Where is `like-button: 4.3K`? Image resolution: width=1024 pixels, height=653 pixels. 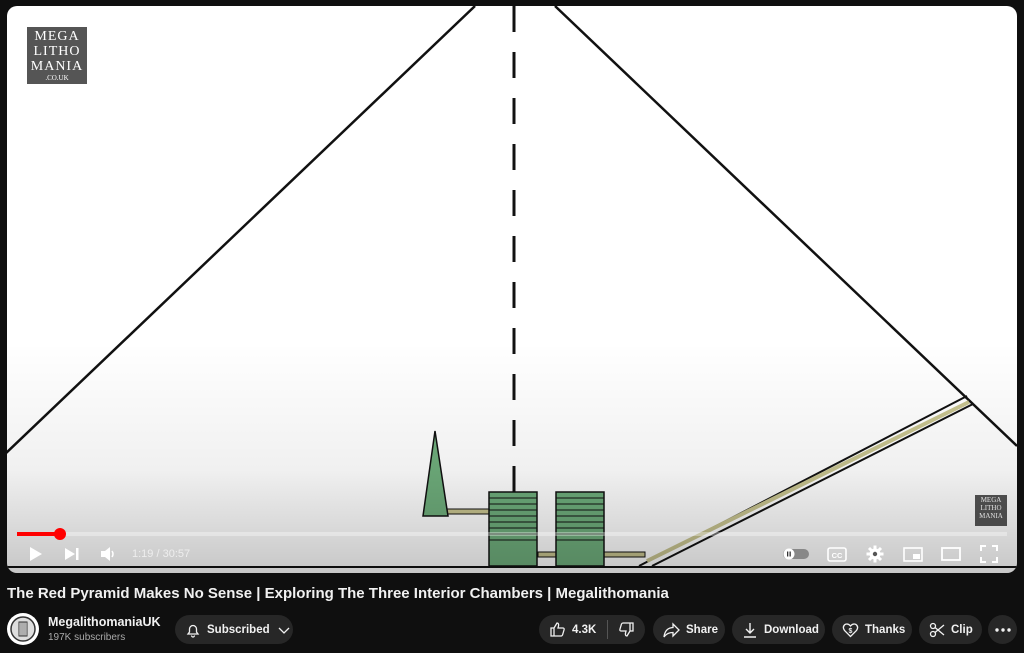
like-button: 4.3K is located at coordinates (572, 629).